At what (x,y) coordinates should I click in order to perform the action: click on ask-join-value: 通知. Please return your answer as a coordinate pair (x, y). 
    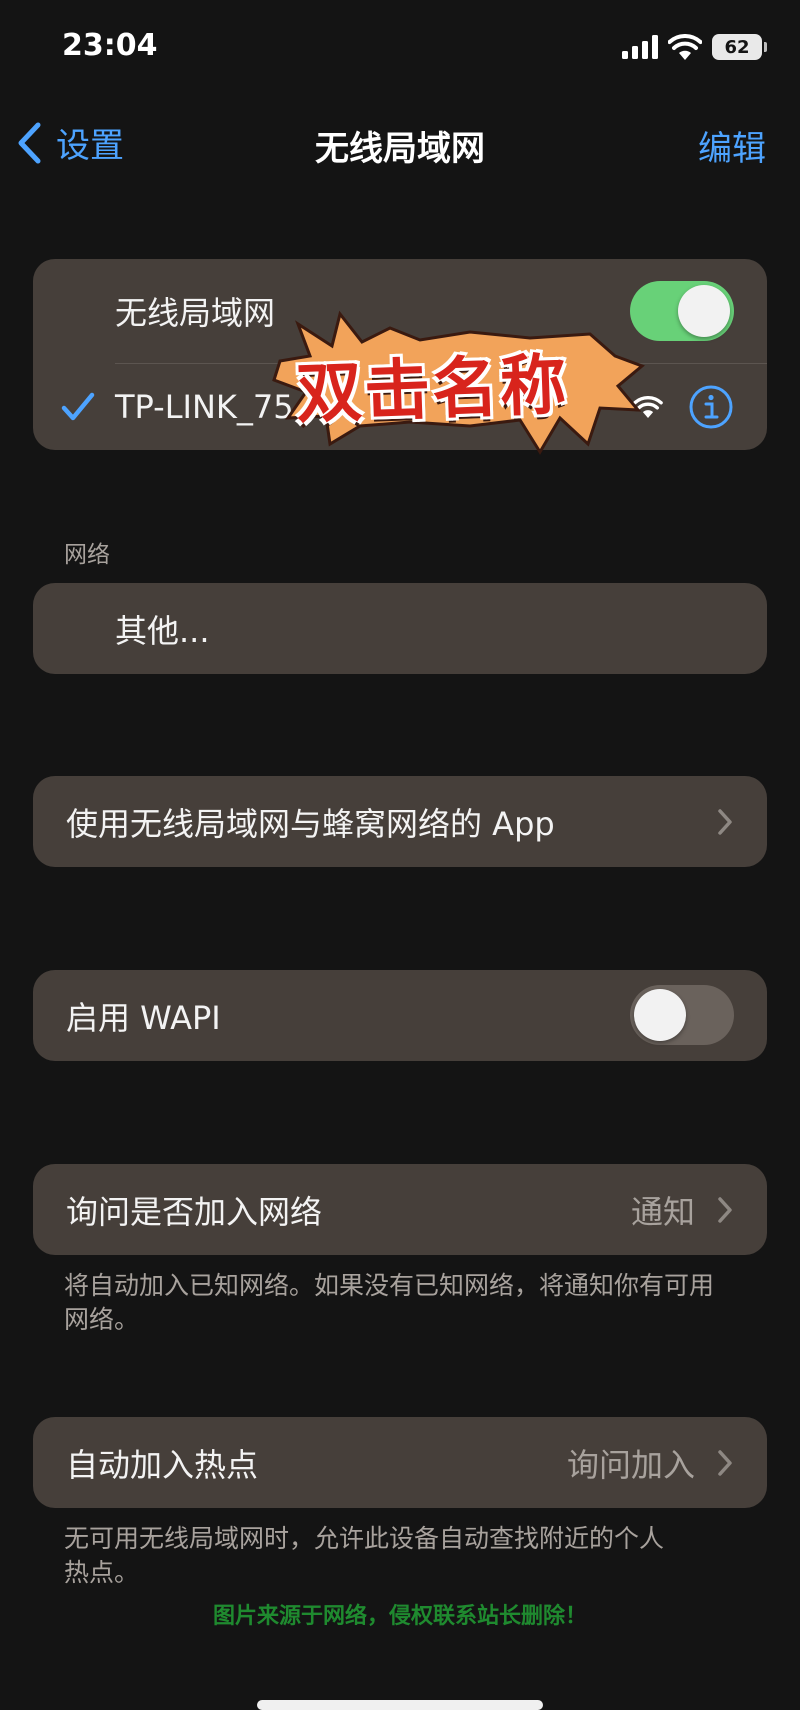
    Looking at the image, I should click on (662, 1211).